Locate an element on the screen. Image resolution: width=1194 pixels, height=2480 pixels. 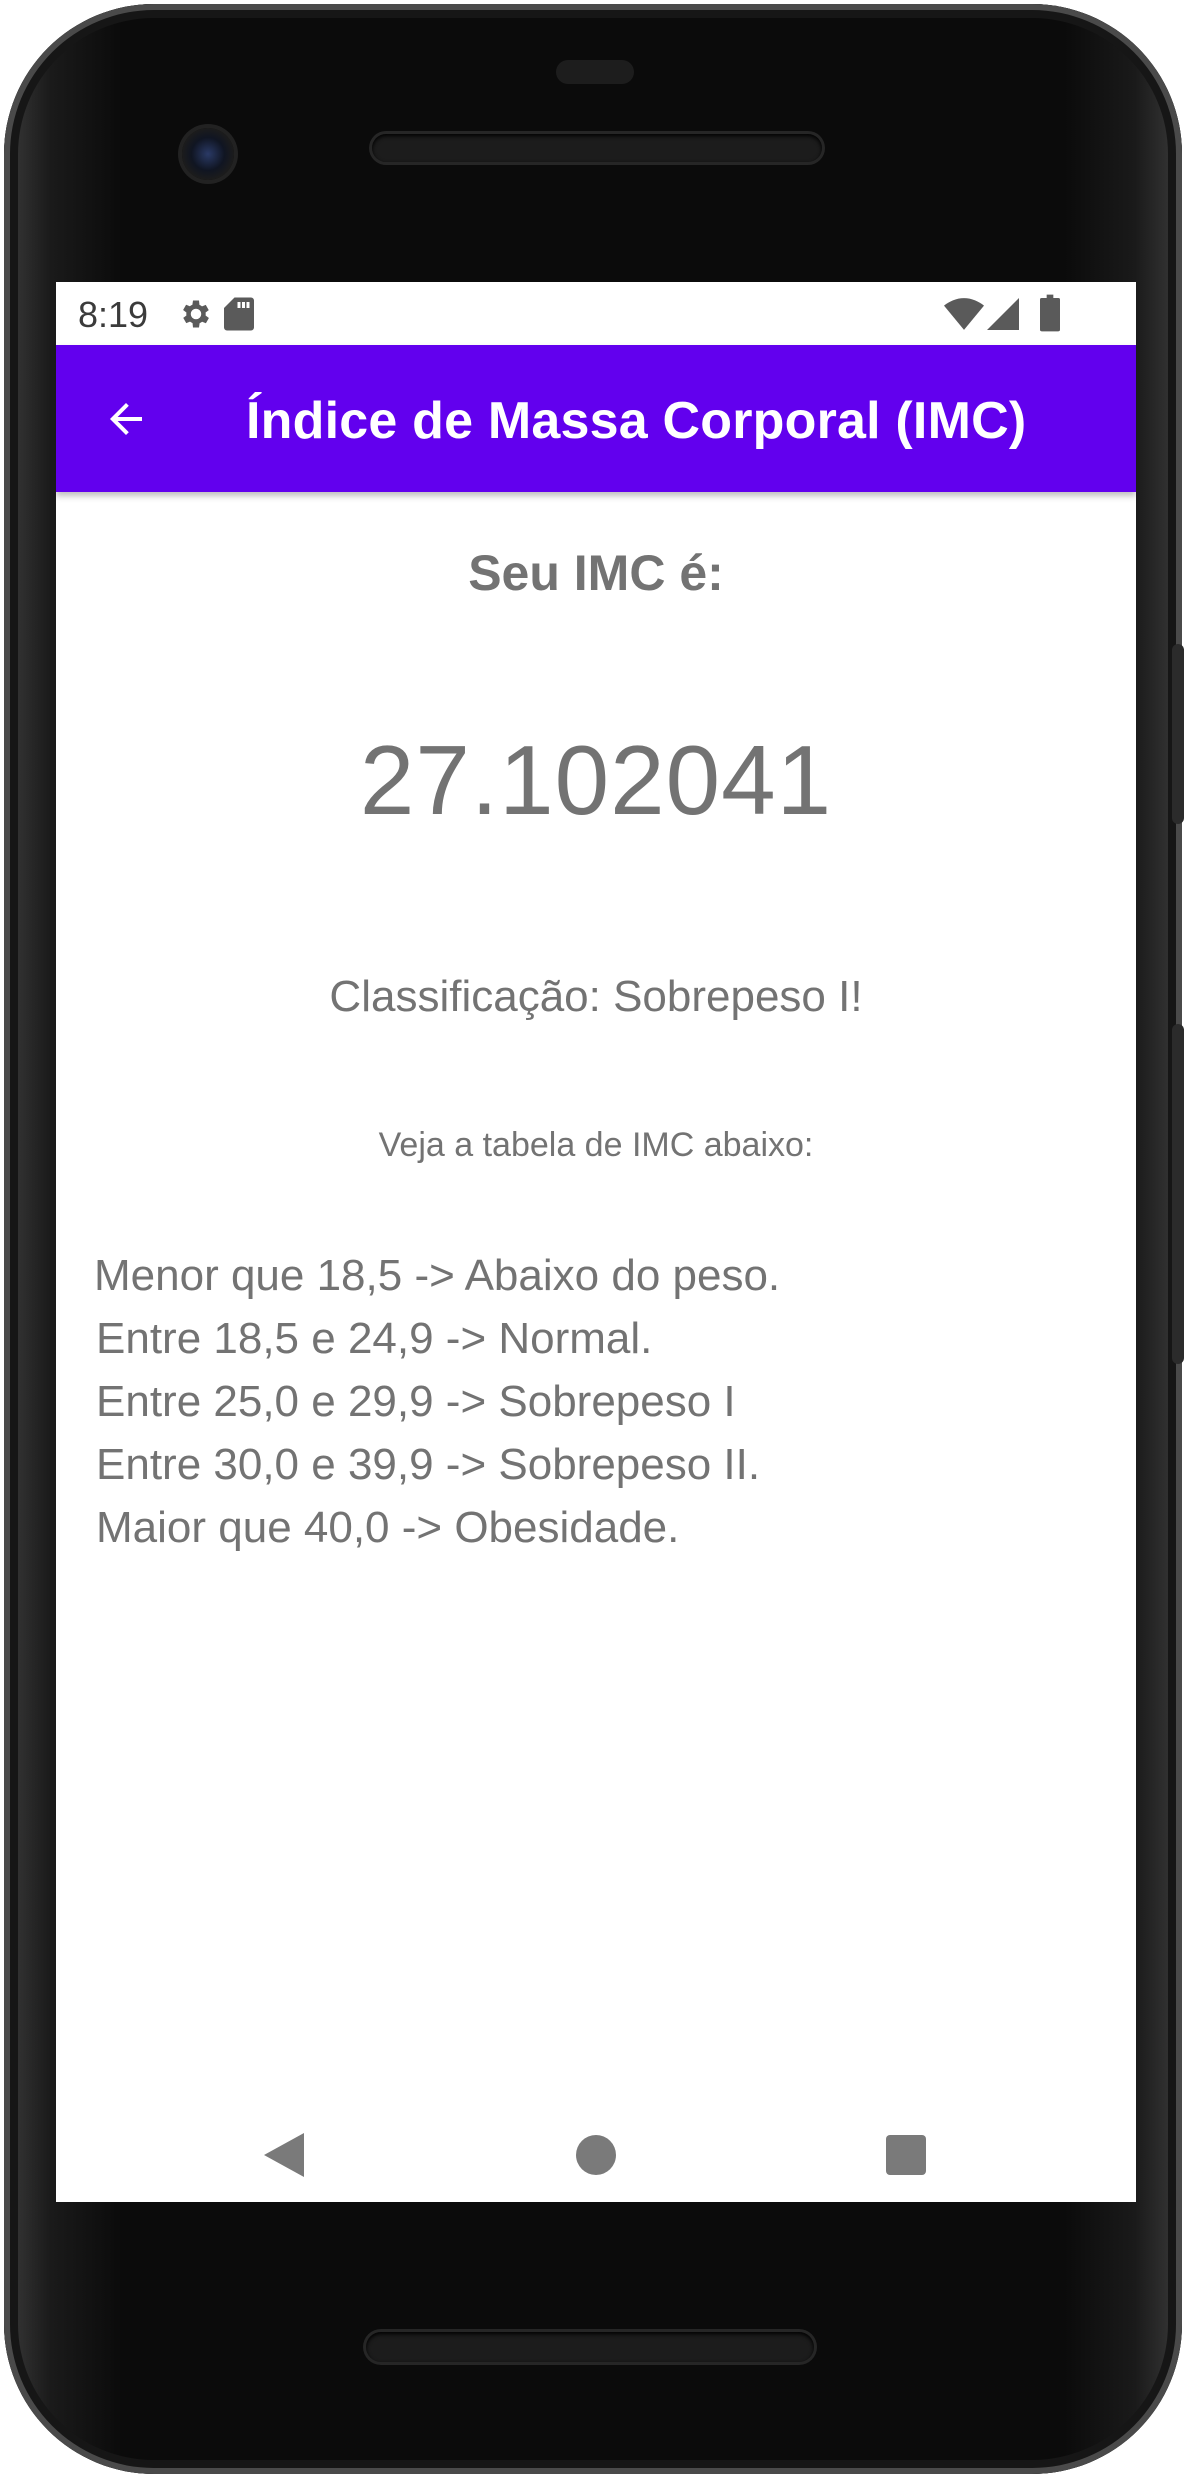
front-camera is located at coordinates (208, 154).